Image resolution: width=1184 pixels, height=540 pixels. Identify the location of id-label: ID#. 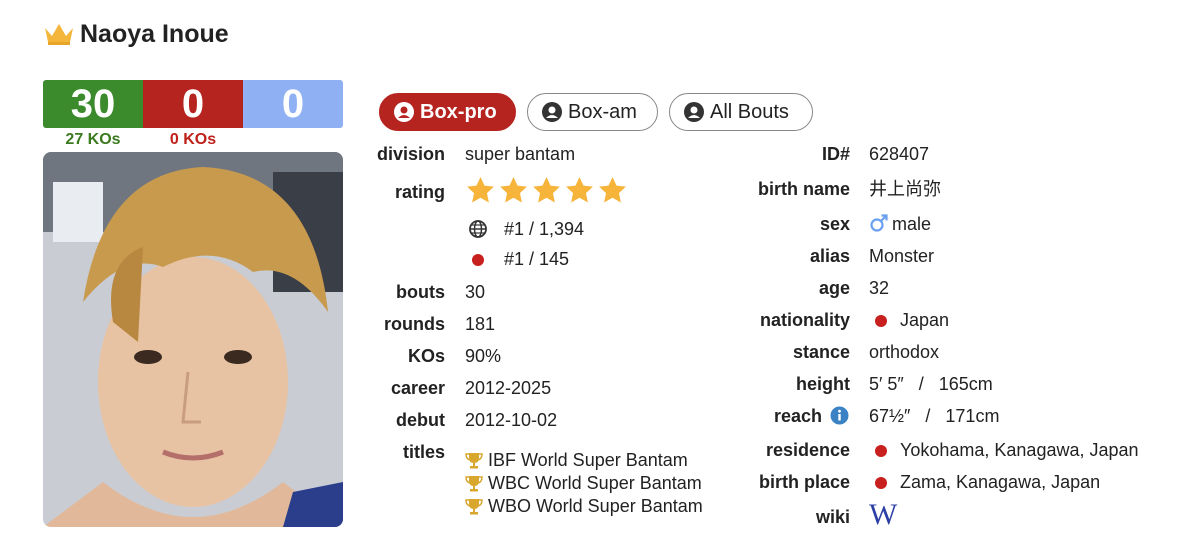
(835, 154).